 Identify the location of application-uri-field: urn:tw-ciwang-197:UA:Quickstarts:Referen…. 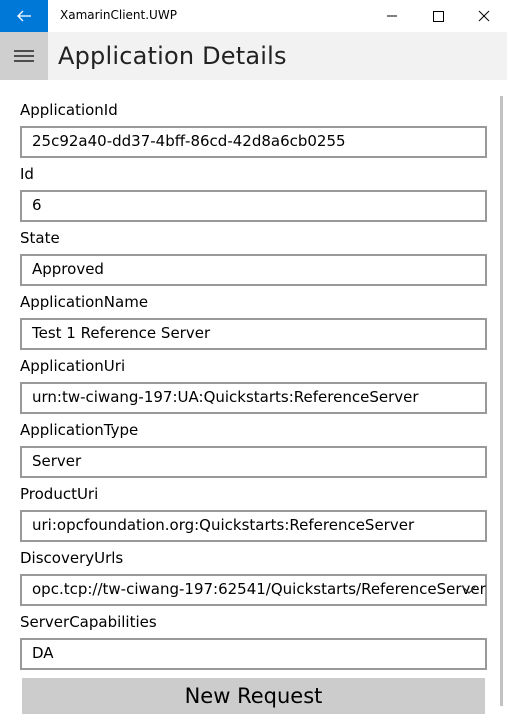
(253, 398).